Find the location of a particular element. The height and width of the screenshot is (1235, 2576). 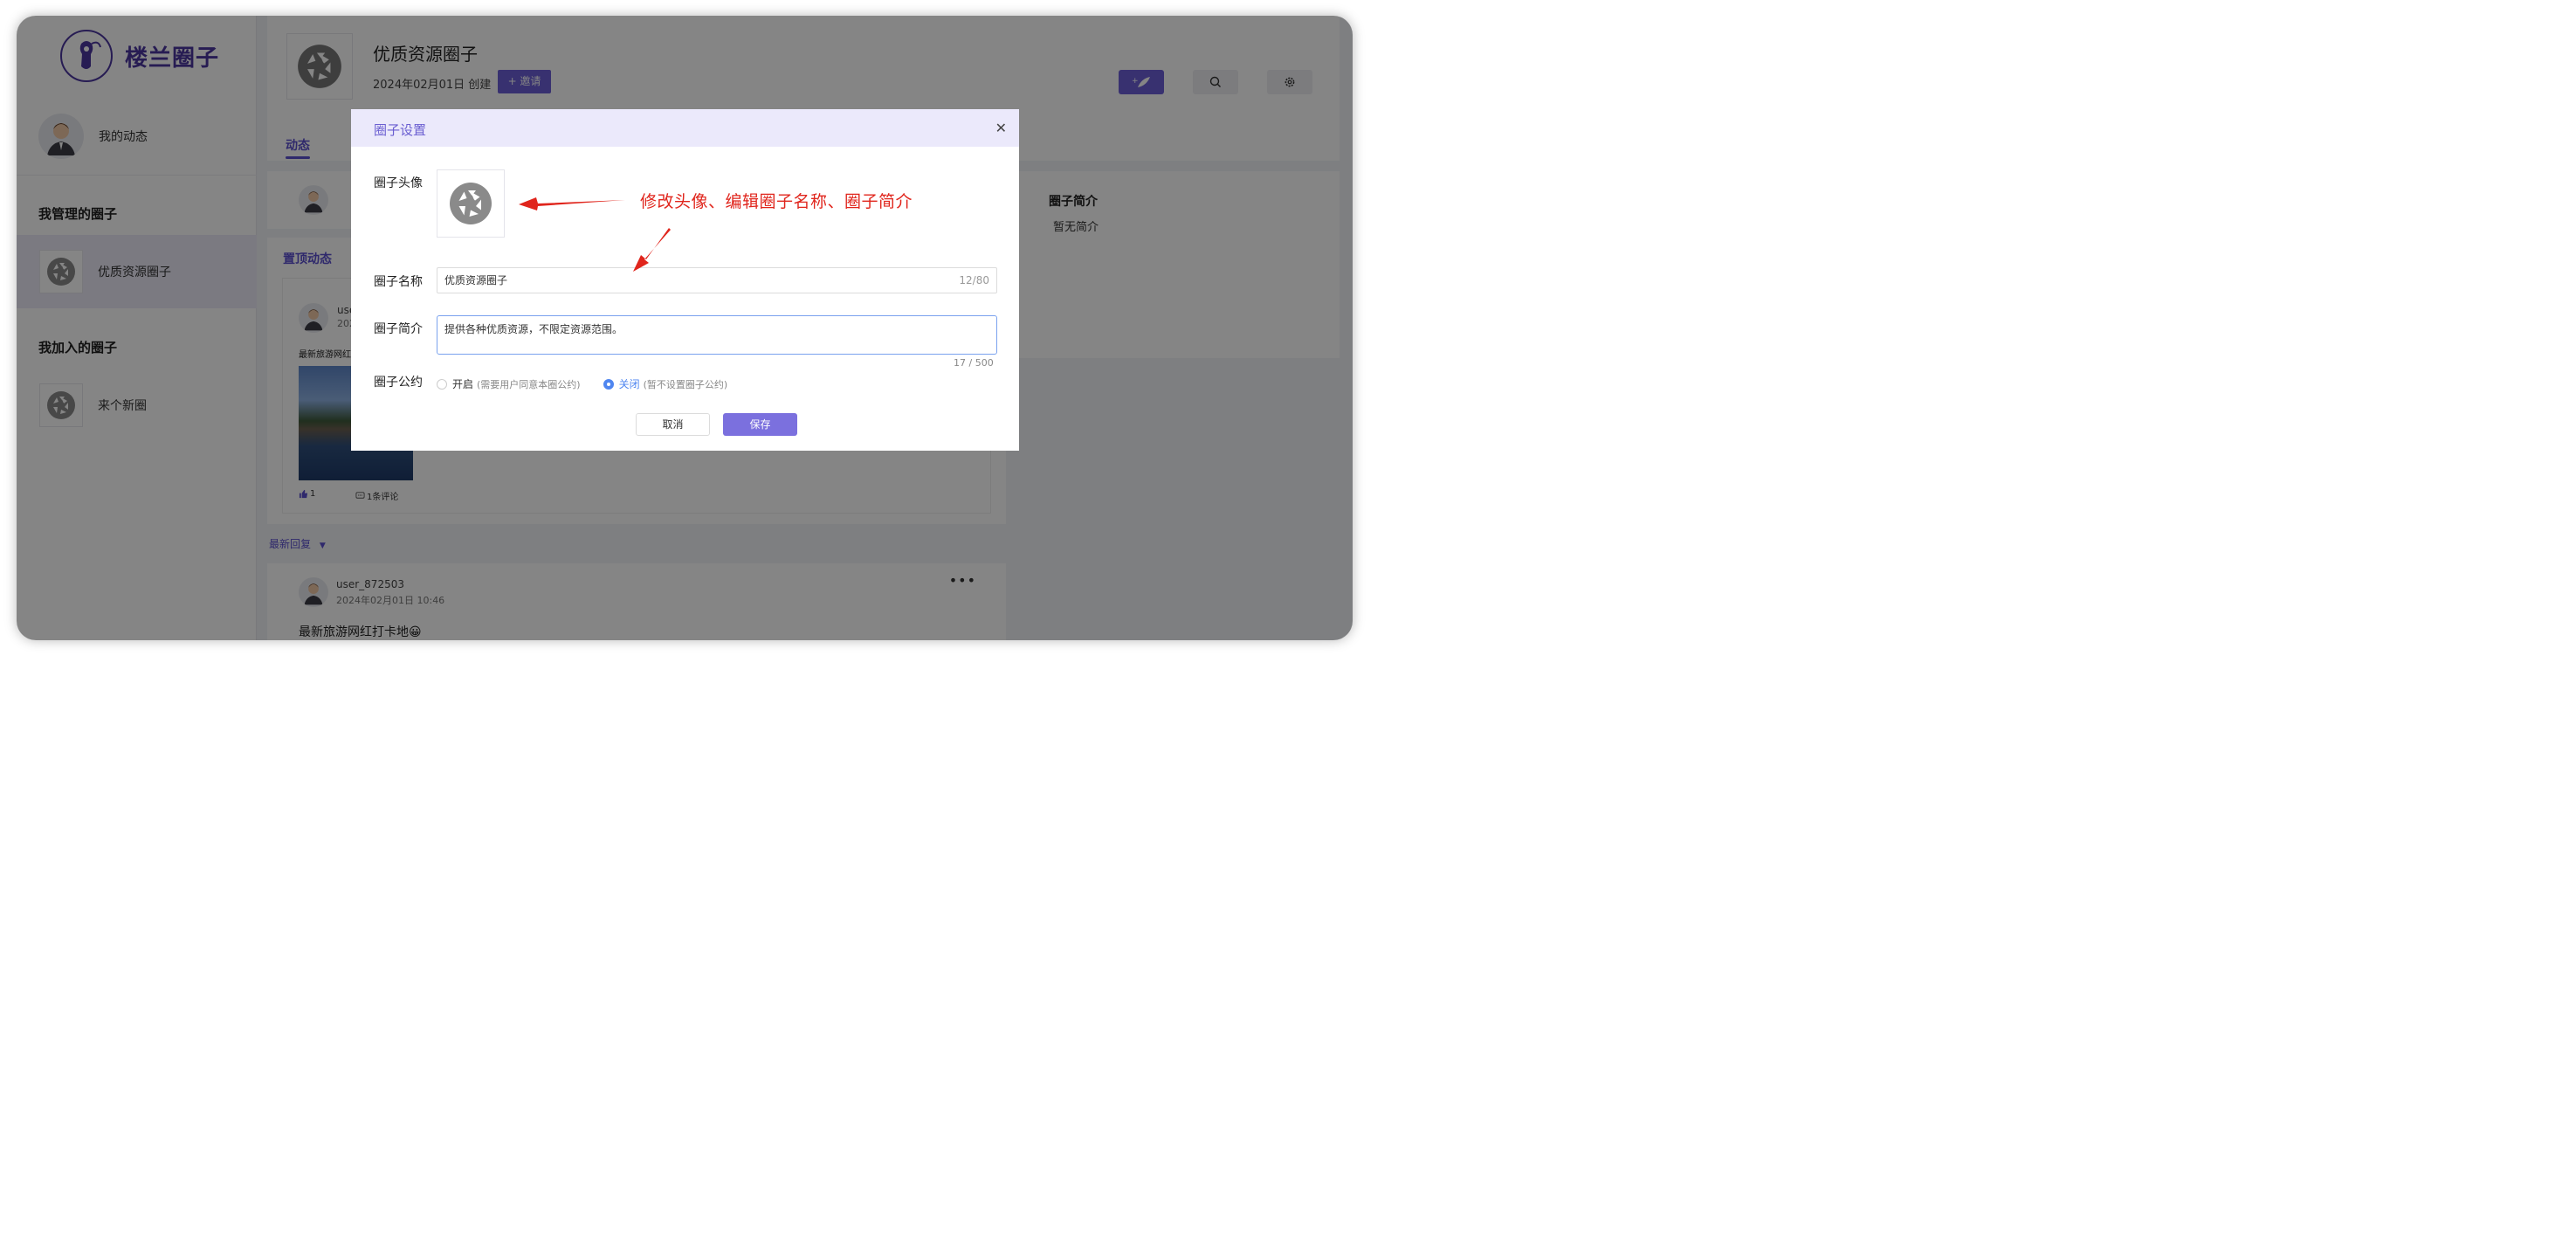

arrow-down-icon is located at coordinates (652, 250).